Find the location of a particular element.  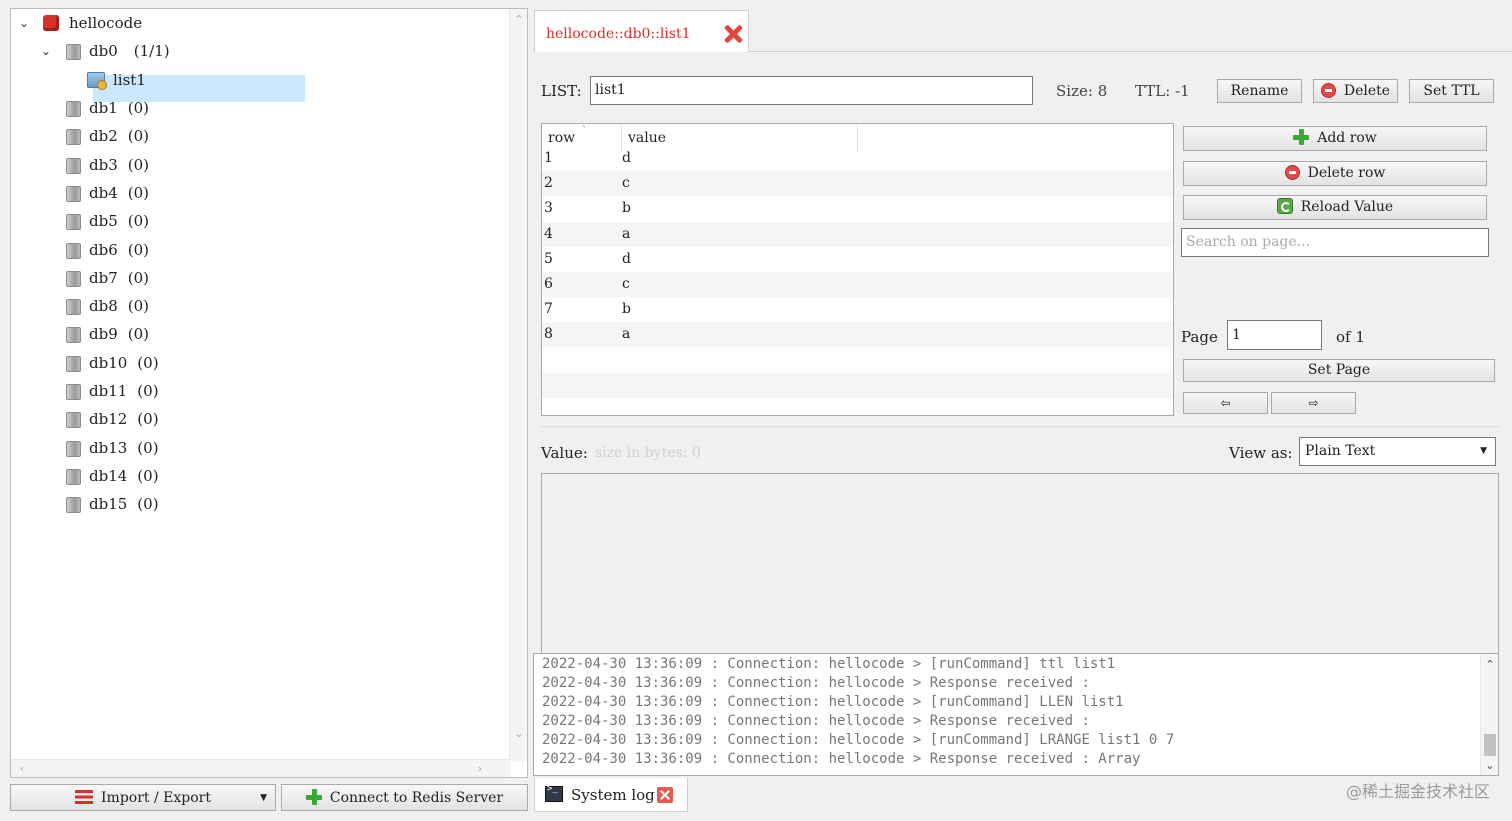

tree-item-db8: db8 (0) is located at coordinates (107, 306).